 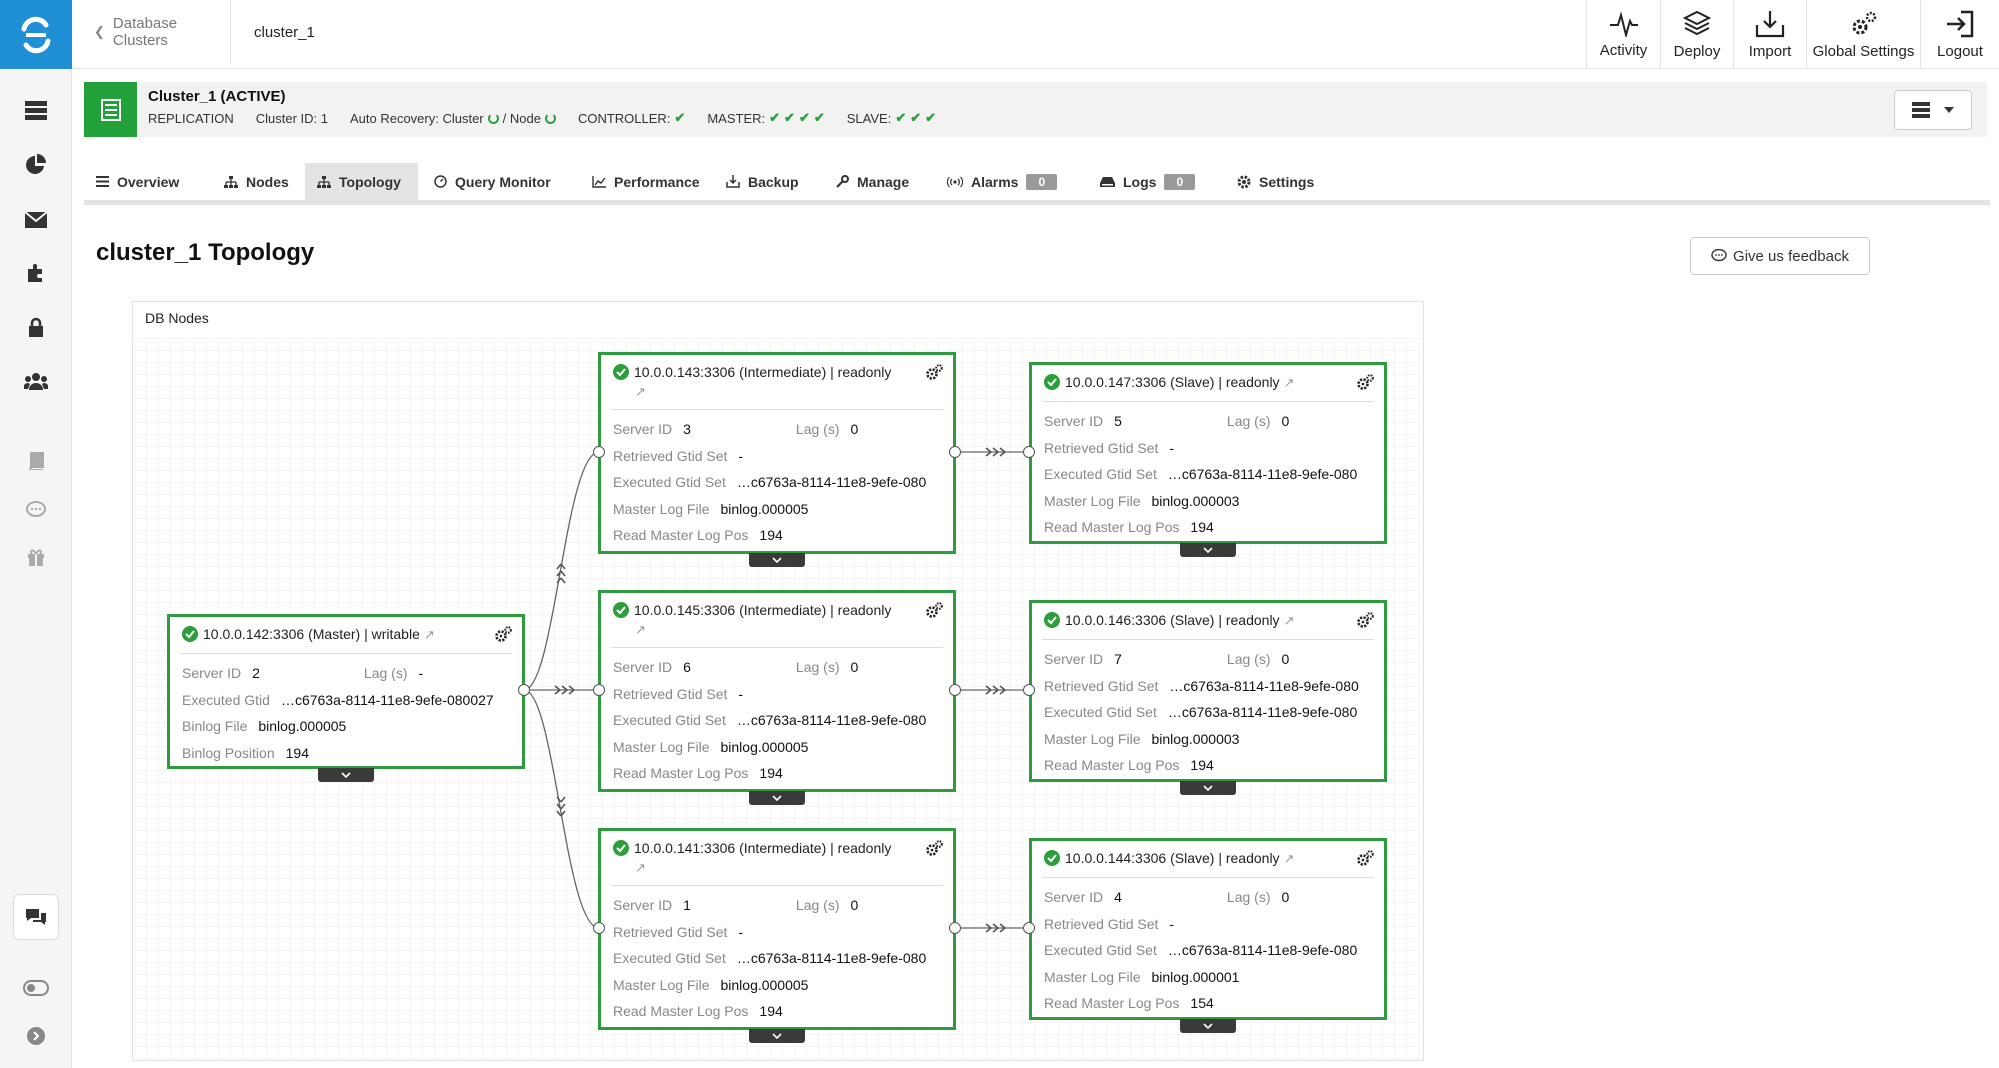 I want to click on gift-icon, so click(x=36, y=557).